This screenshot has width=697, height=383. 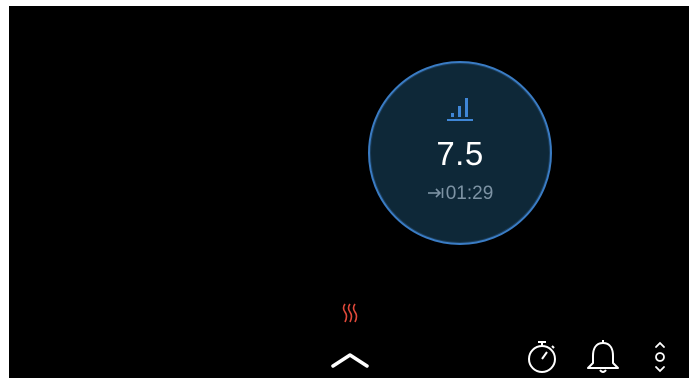 What do you see at coordinates (469, 193) in the screenshot?
I see `remaining-time-value: 01:29` at bounding box center [469, 193].